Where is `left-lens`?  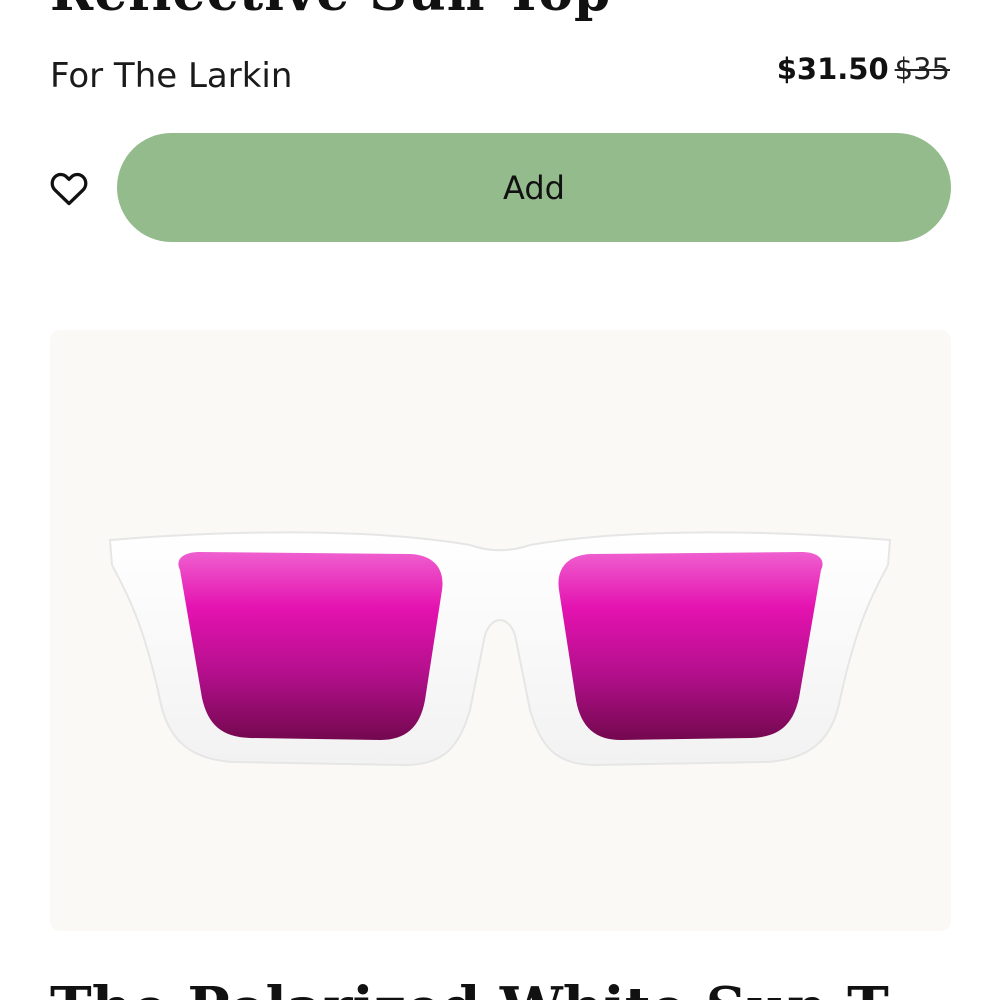
left-lens is located at coordinates (310, 646).